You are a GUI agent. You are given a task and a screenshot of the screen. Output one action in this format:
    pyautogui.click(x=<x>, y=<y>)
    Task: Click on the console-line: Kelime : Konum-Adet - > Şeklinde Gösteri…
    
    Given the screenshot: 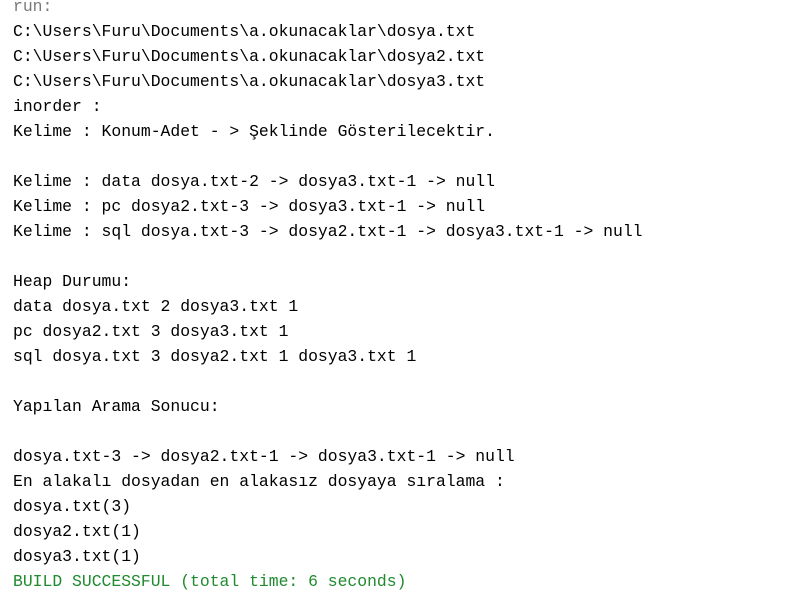 What is the action you would take?
    pyautogui.click(x=254, y=131)
    